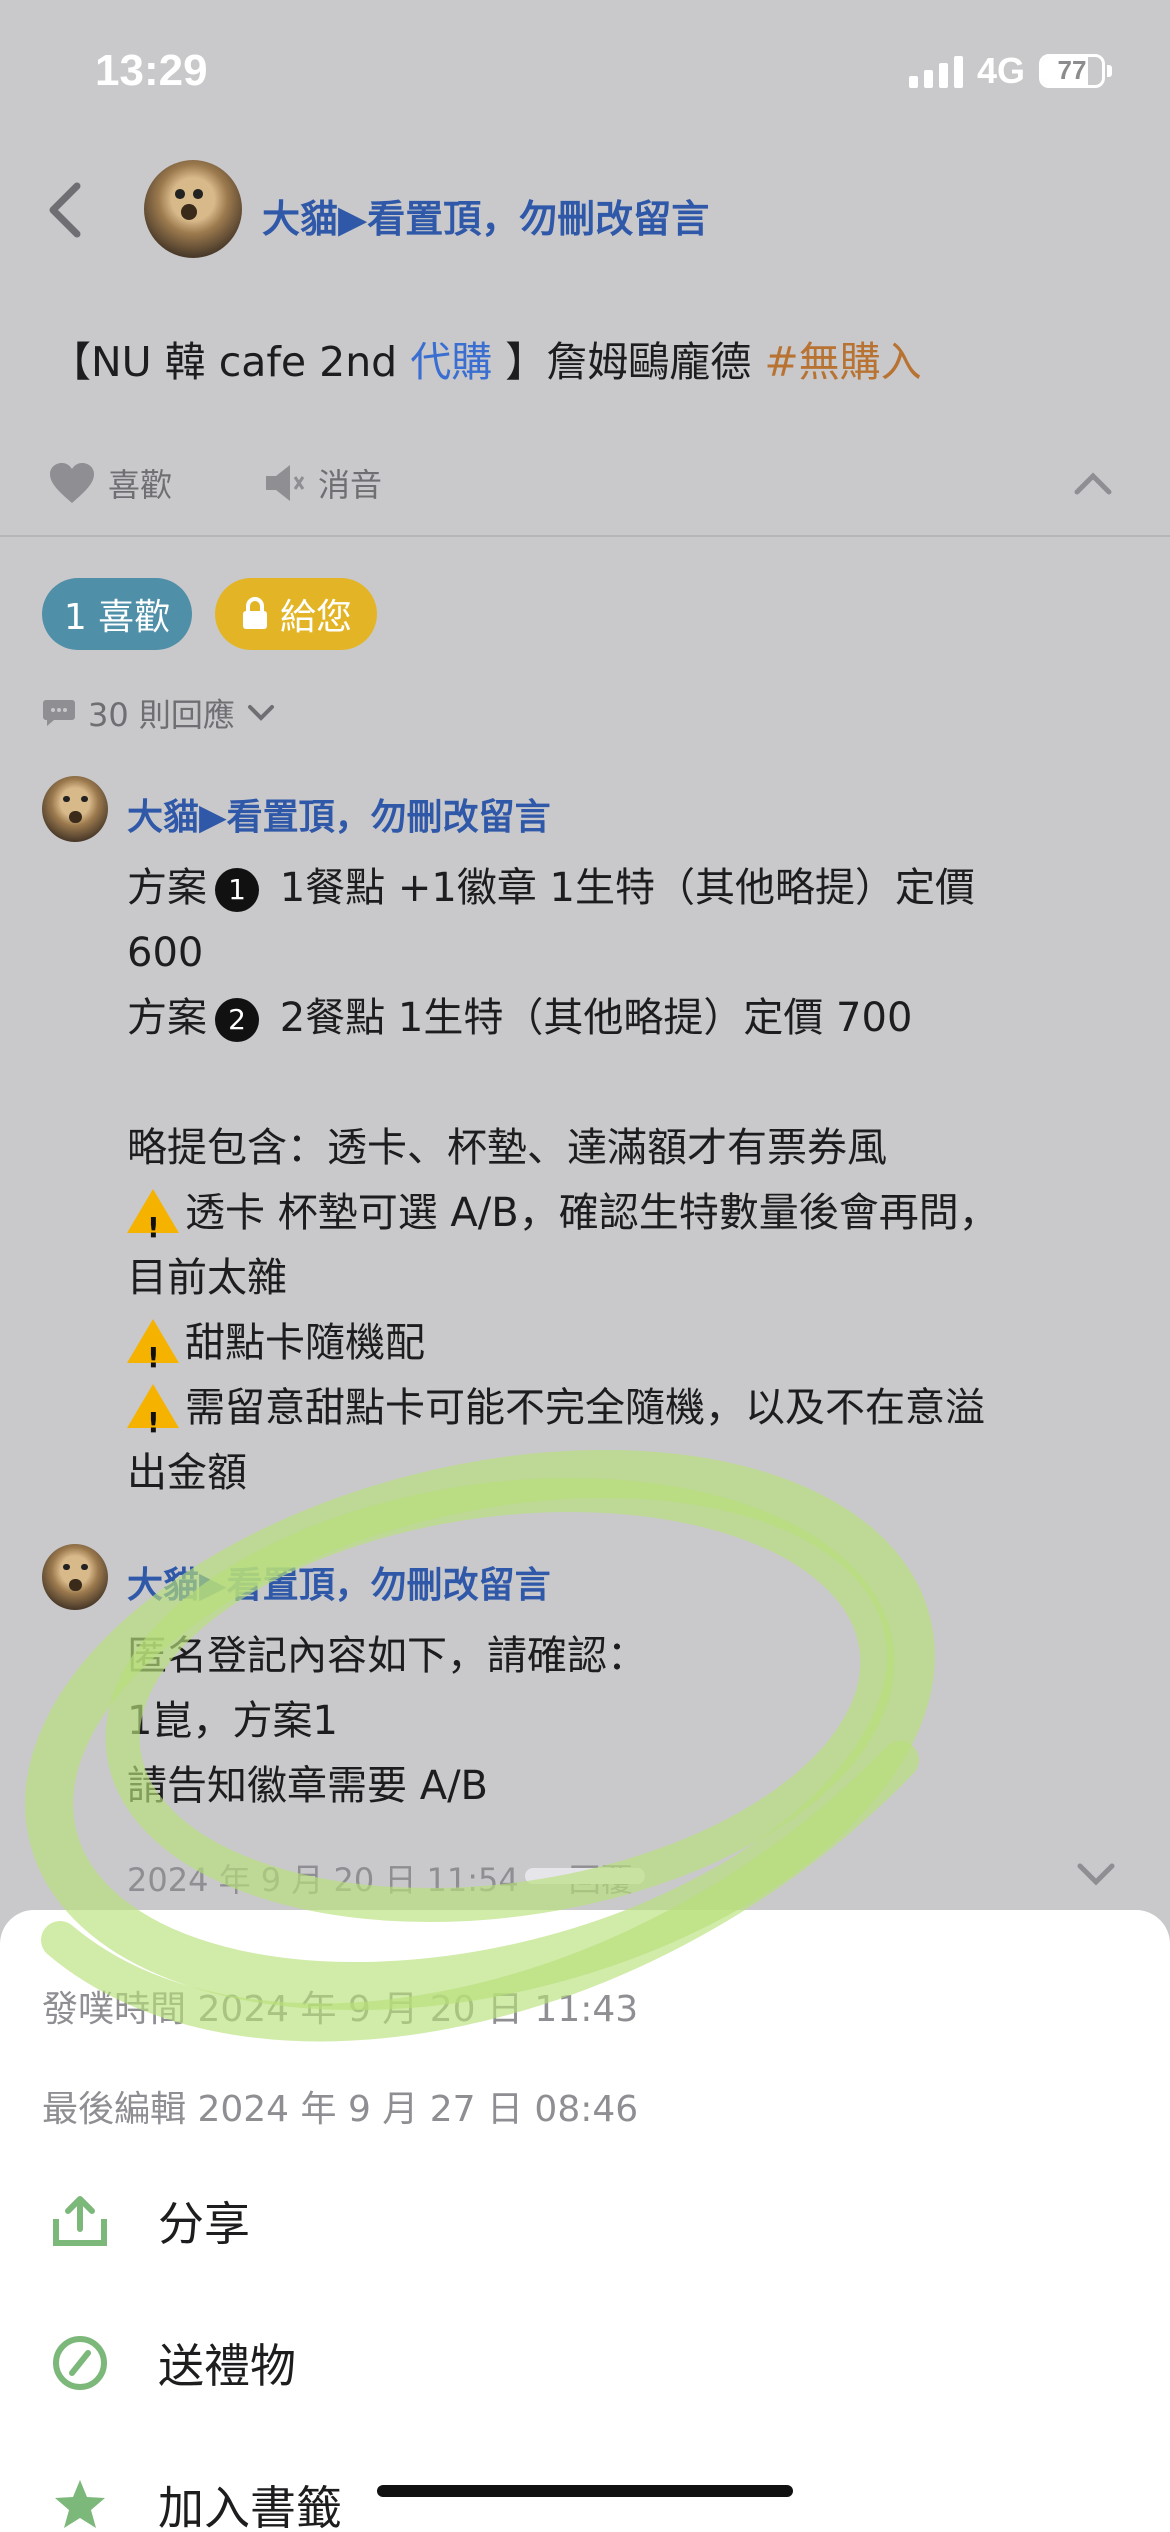 This screenshot has width=1170, height=2532. What do you see at coordinates (72, 483) in the screenshot?
I see `heart-icon` at bounding box center [72, 483].